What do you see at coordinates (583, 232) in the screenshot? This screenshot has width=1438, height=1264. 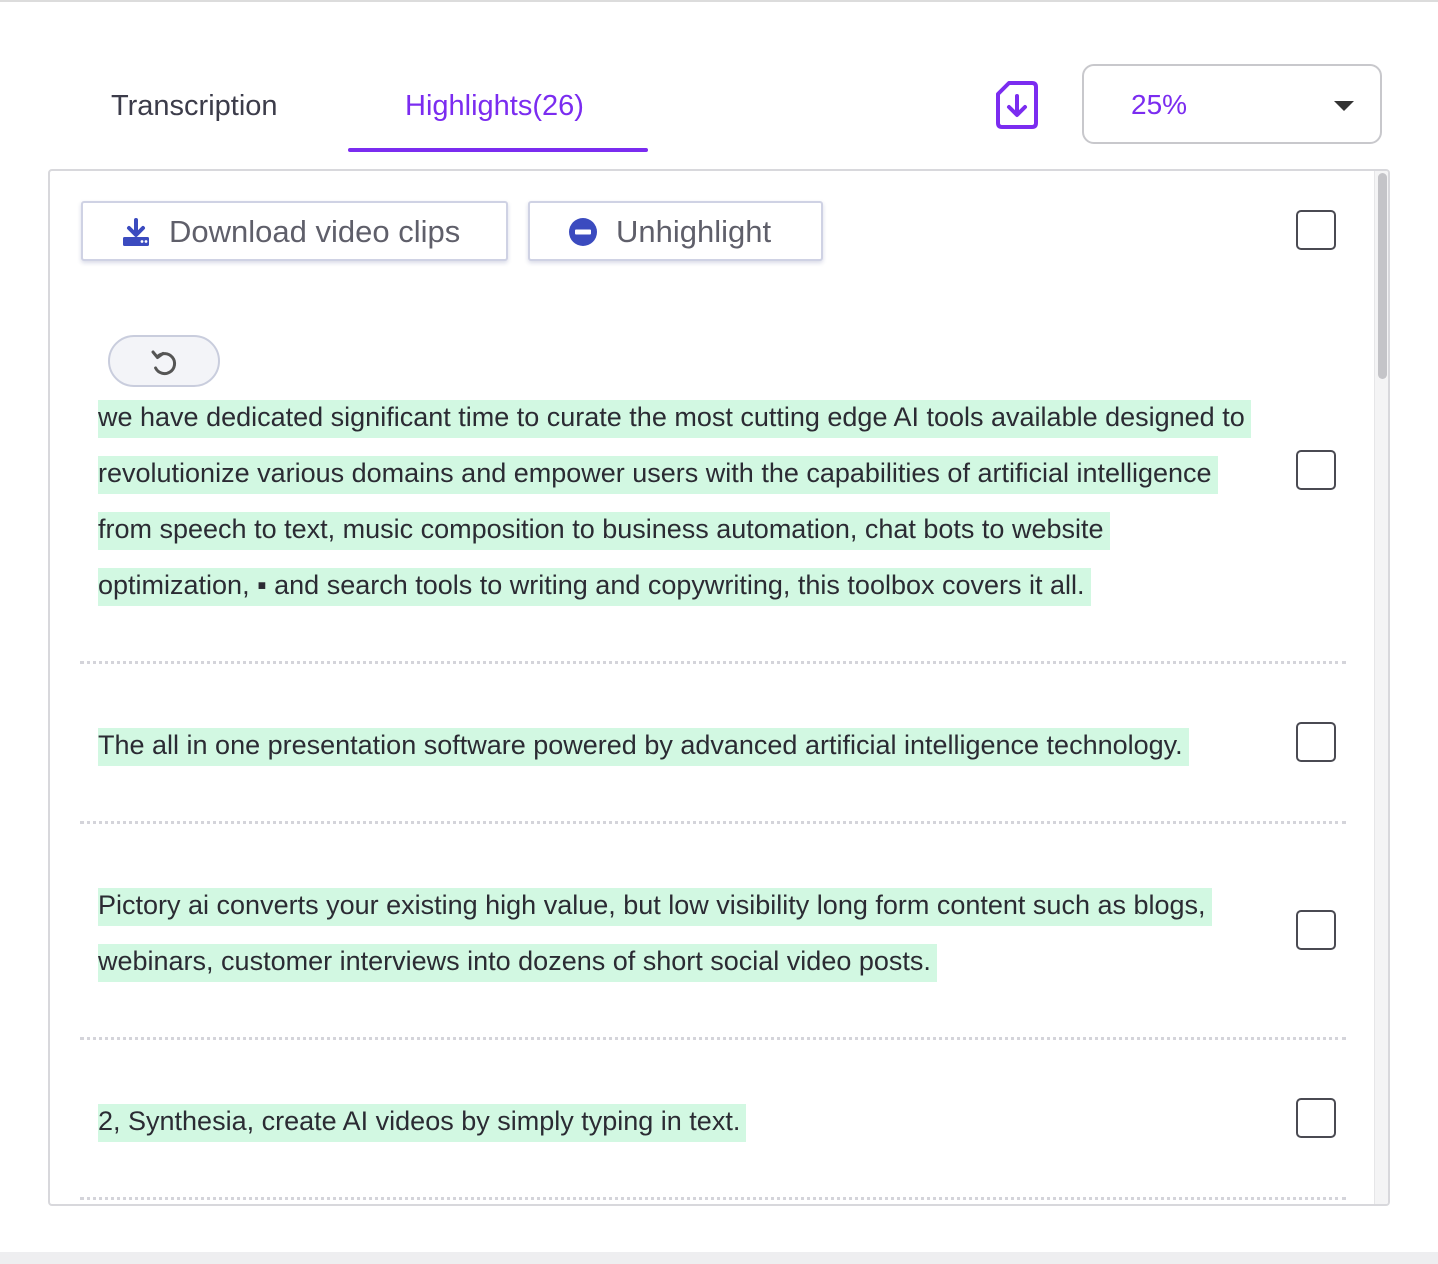 I see `minus-circle-icon` at bounding box center [583, 232].